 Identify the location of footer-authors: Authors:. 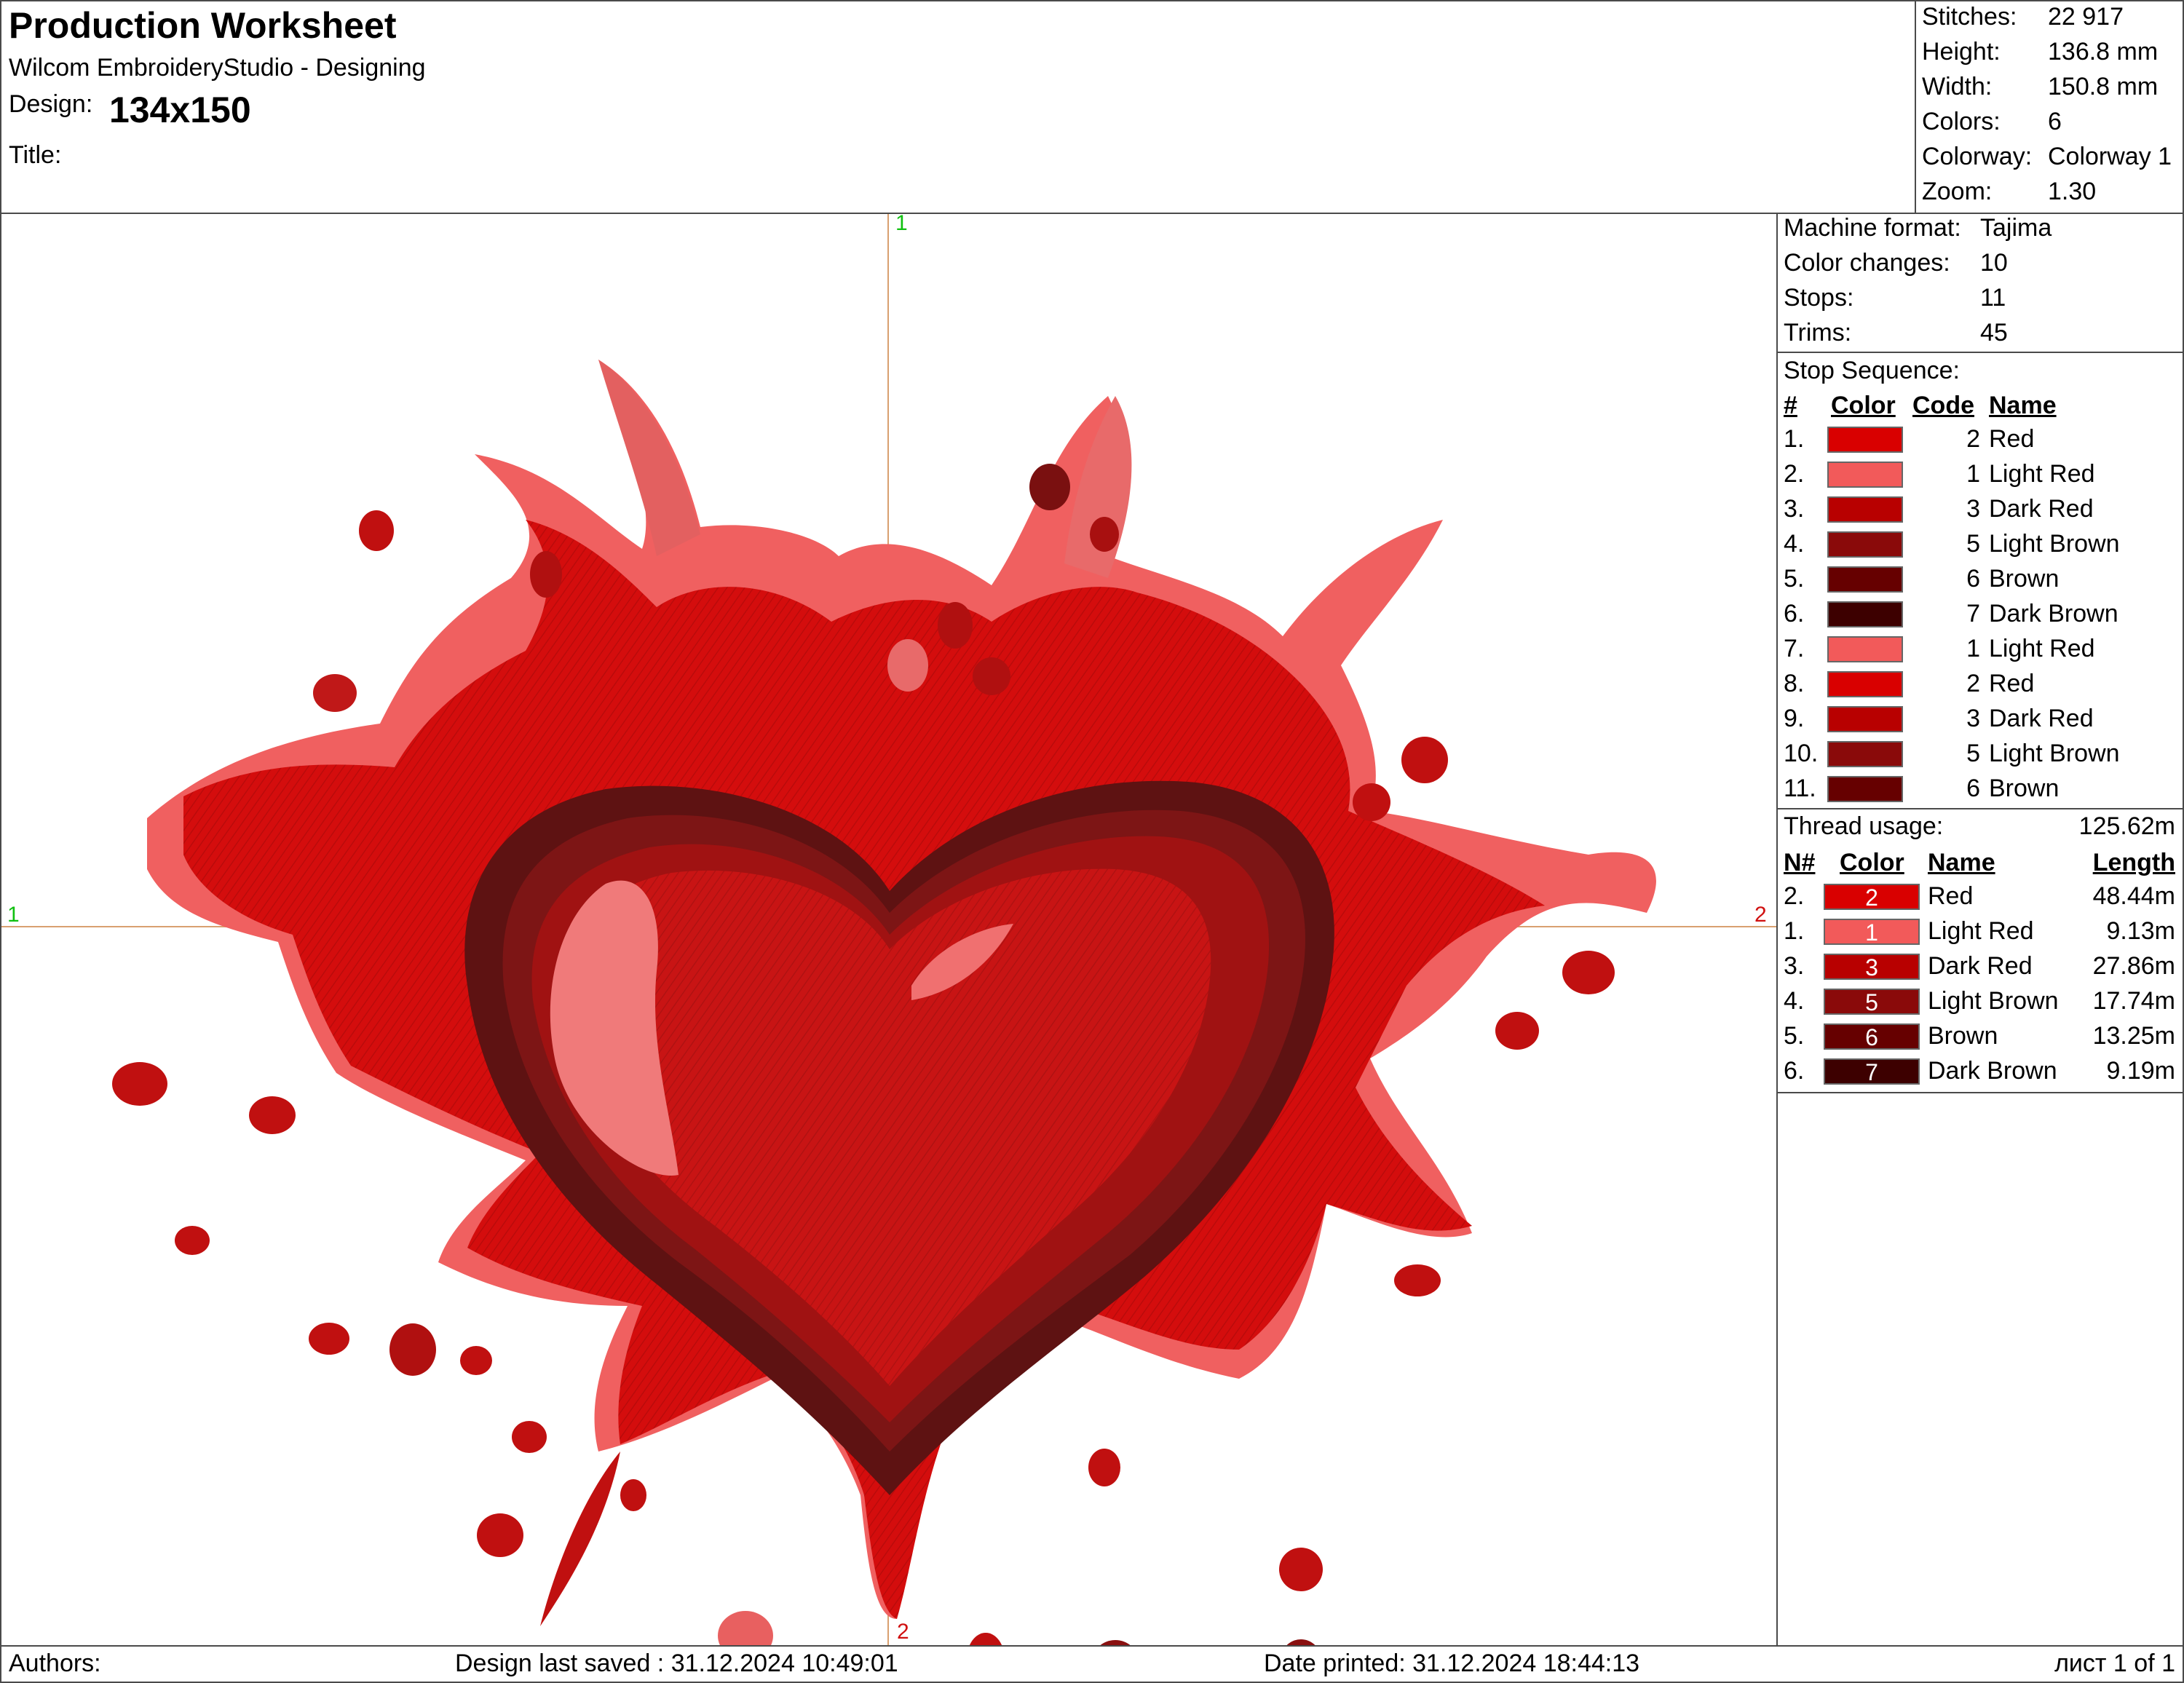
(55, 1663).